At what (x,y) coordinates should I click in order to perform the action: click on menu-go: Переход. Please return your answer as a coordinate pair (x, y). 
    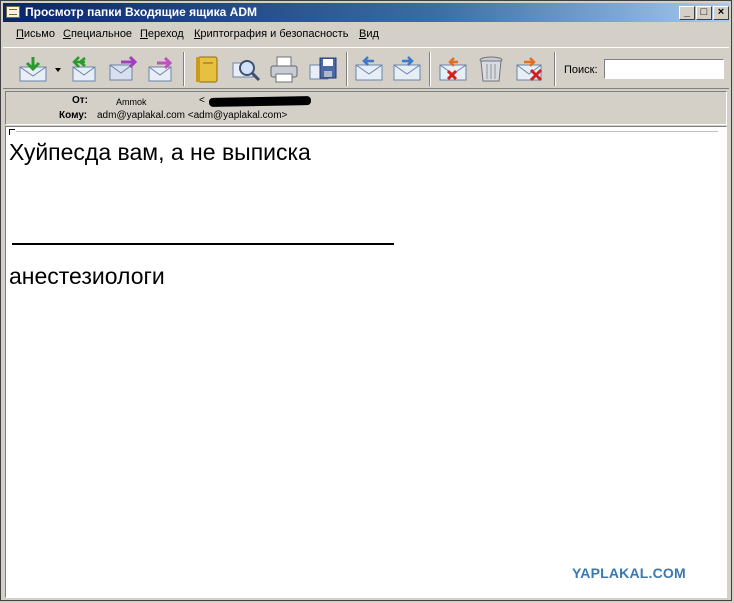
    Looking at the image, I should click on (162, 34).